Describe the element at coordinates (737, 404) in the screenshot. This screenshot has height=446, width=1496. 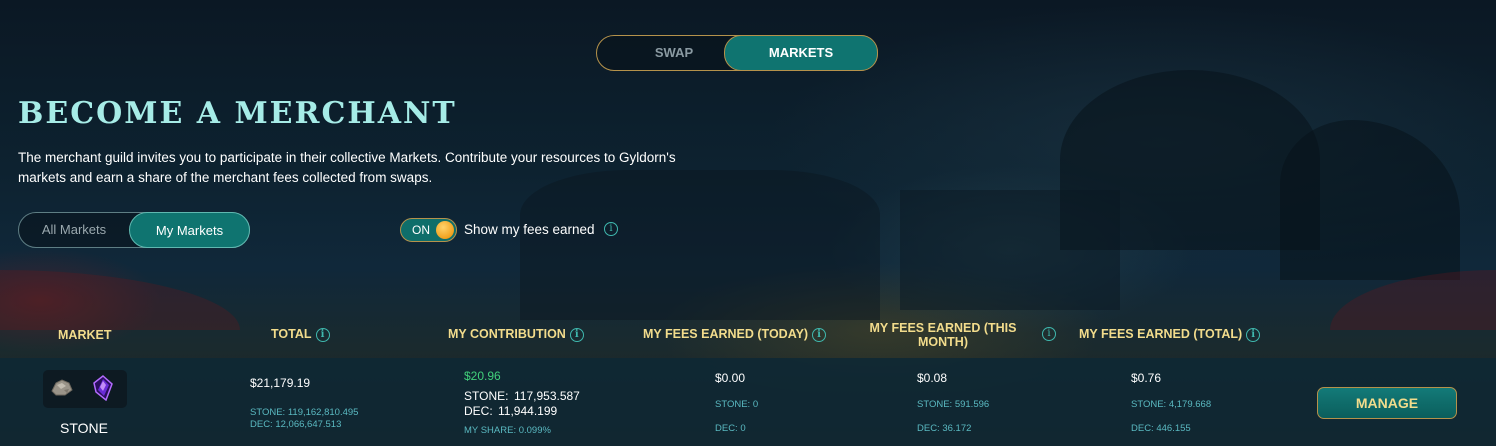
I see `fees-today-stone: STONE: 0` at that location.